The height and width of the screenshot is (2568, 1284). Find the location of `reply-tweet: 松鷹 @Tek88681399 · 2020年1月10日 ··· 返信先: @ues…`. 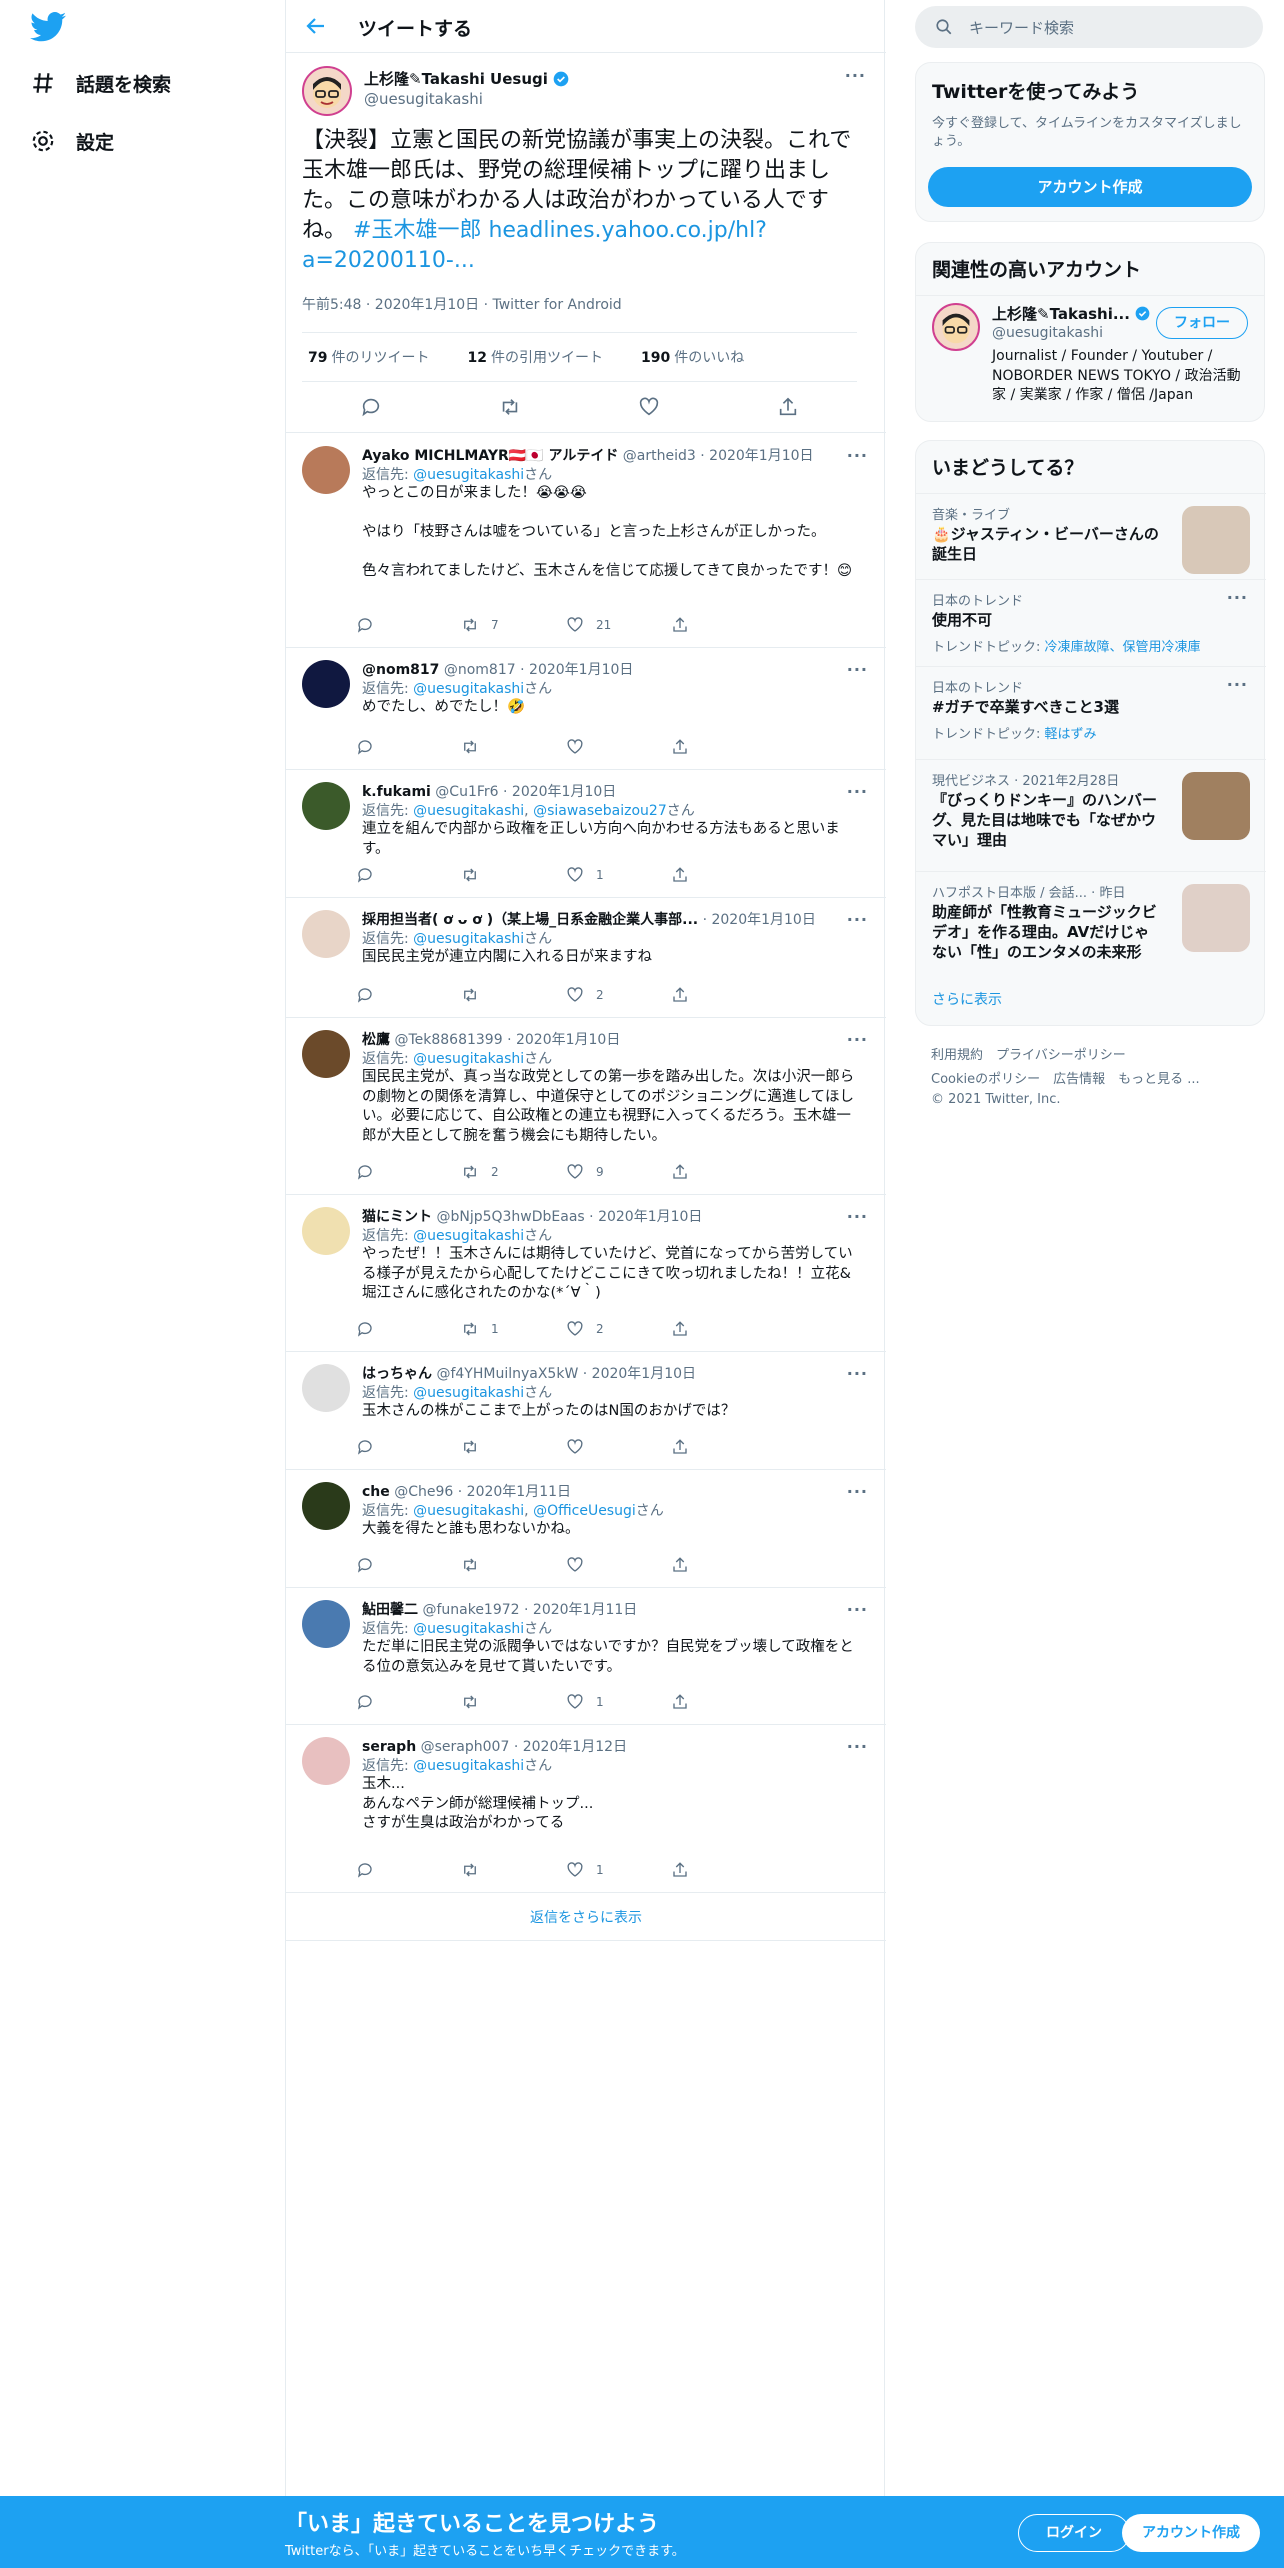

reply-tweet: 松鷹 @Tek88681399 · 2020年1月10日 ··· 返信先: @ues… is located at coordinates (586, 1106).